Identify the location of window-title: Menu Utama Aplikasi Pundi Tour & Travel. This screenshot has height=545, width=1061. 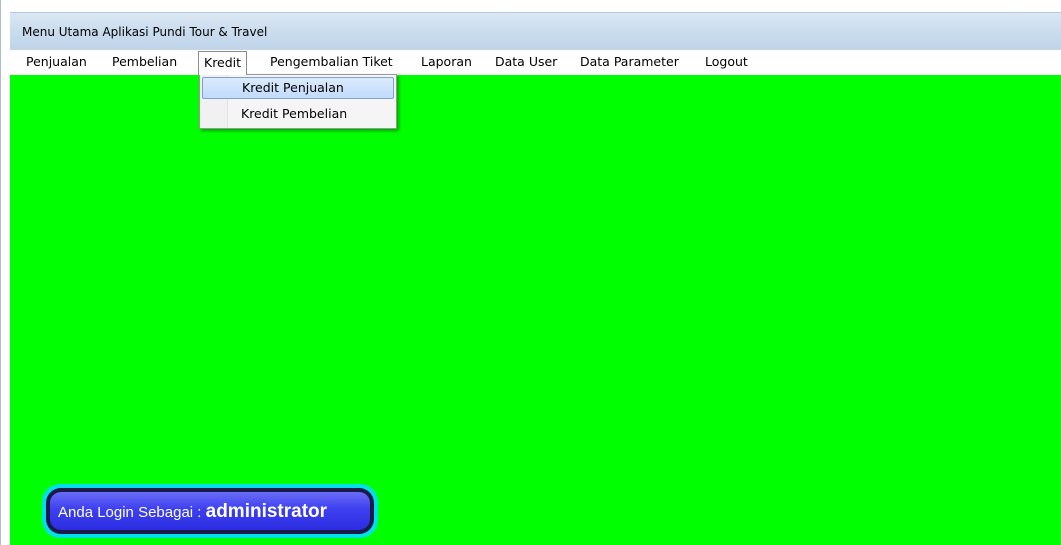
(145, 32).